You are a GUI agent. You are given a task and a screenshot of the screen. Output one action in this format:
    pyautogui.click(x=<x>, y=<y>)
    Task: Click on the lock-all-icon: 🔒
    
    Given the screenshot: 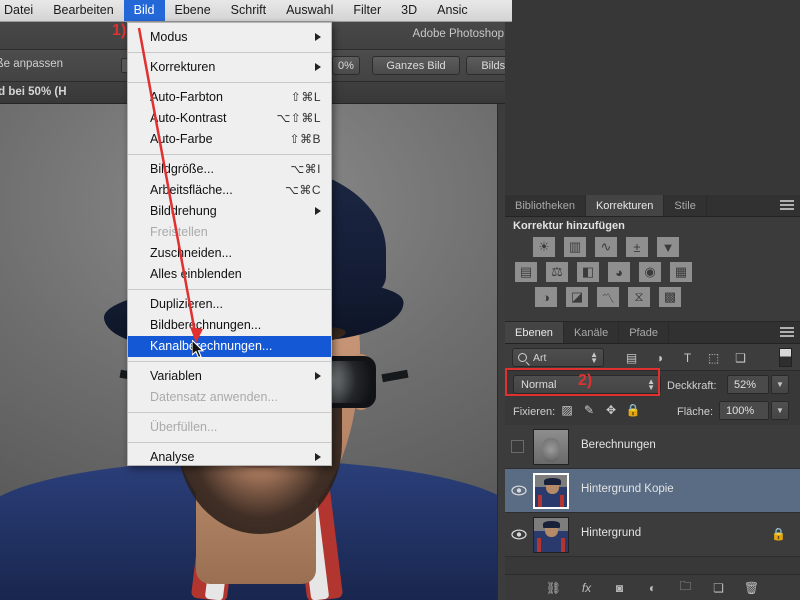 What is the action you would take?
    pyautogui.click(x=633, y=410)
    